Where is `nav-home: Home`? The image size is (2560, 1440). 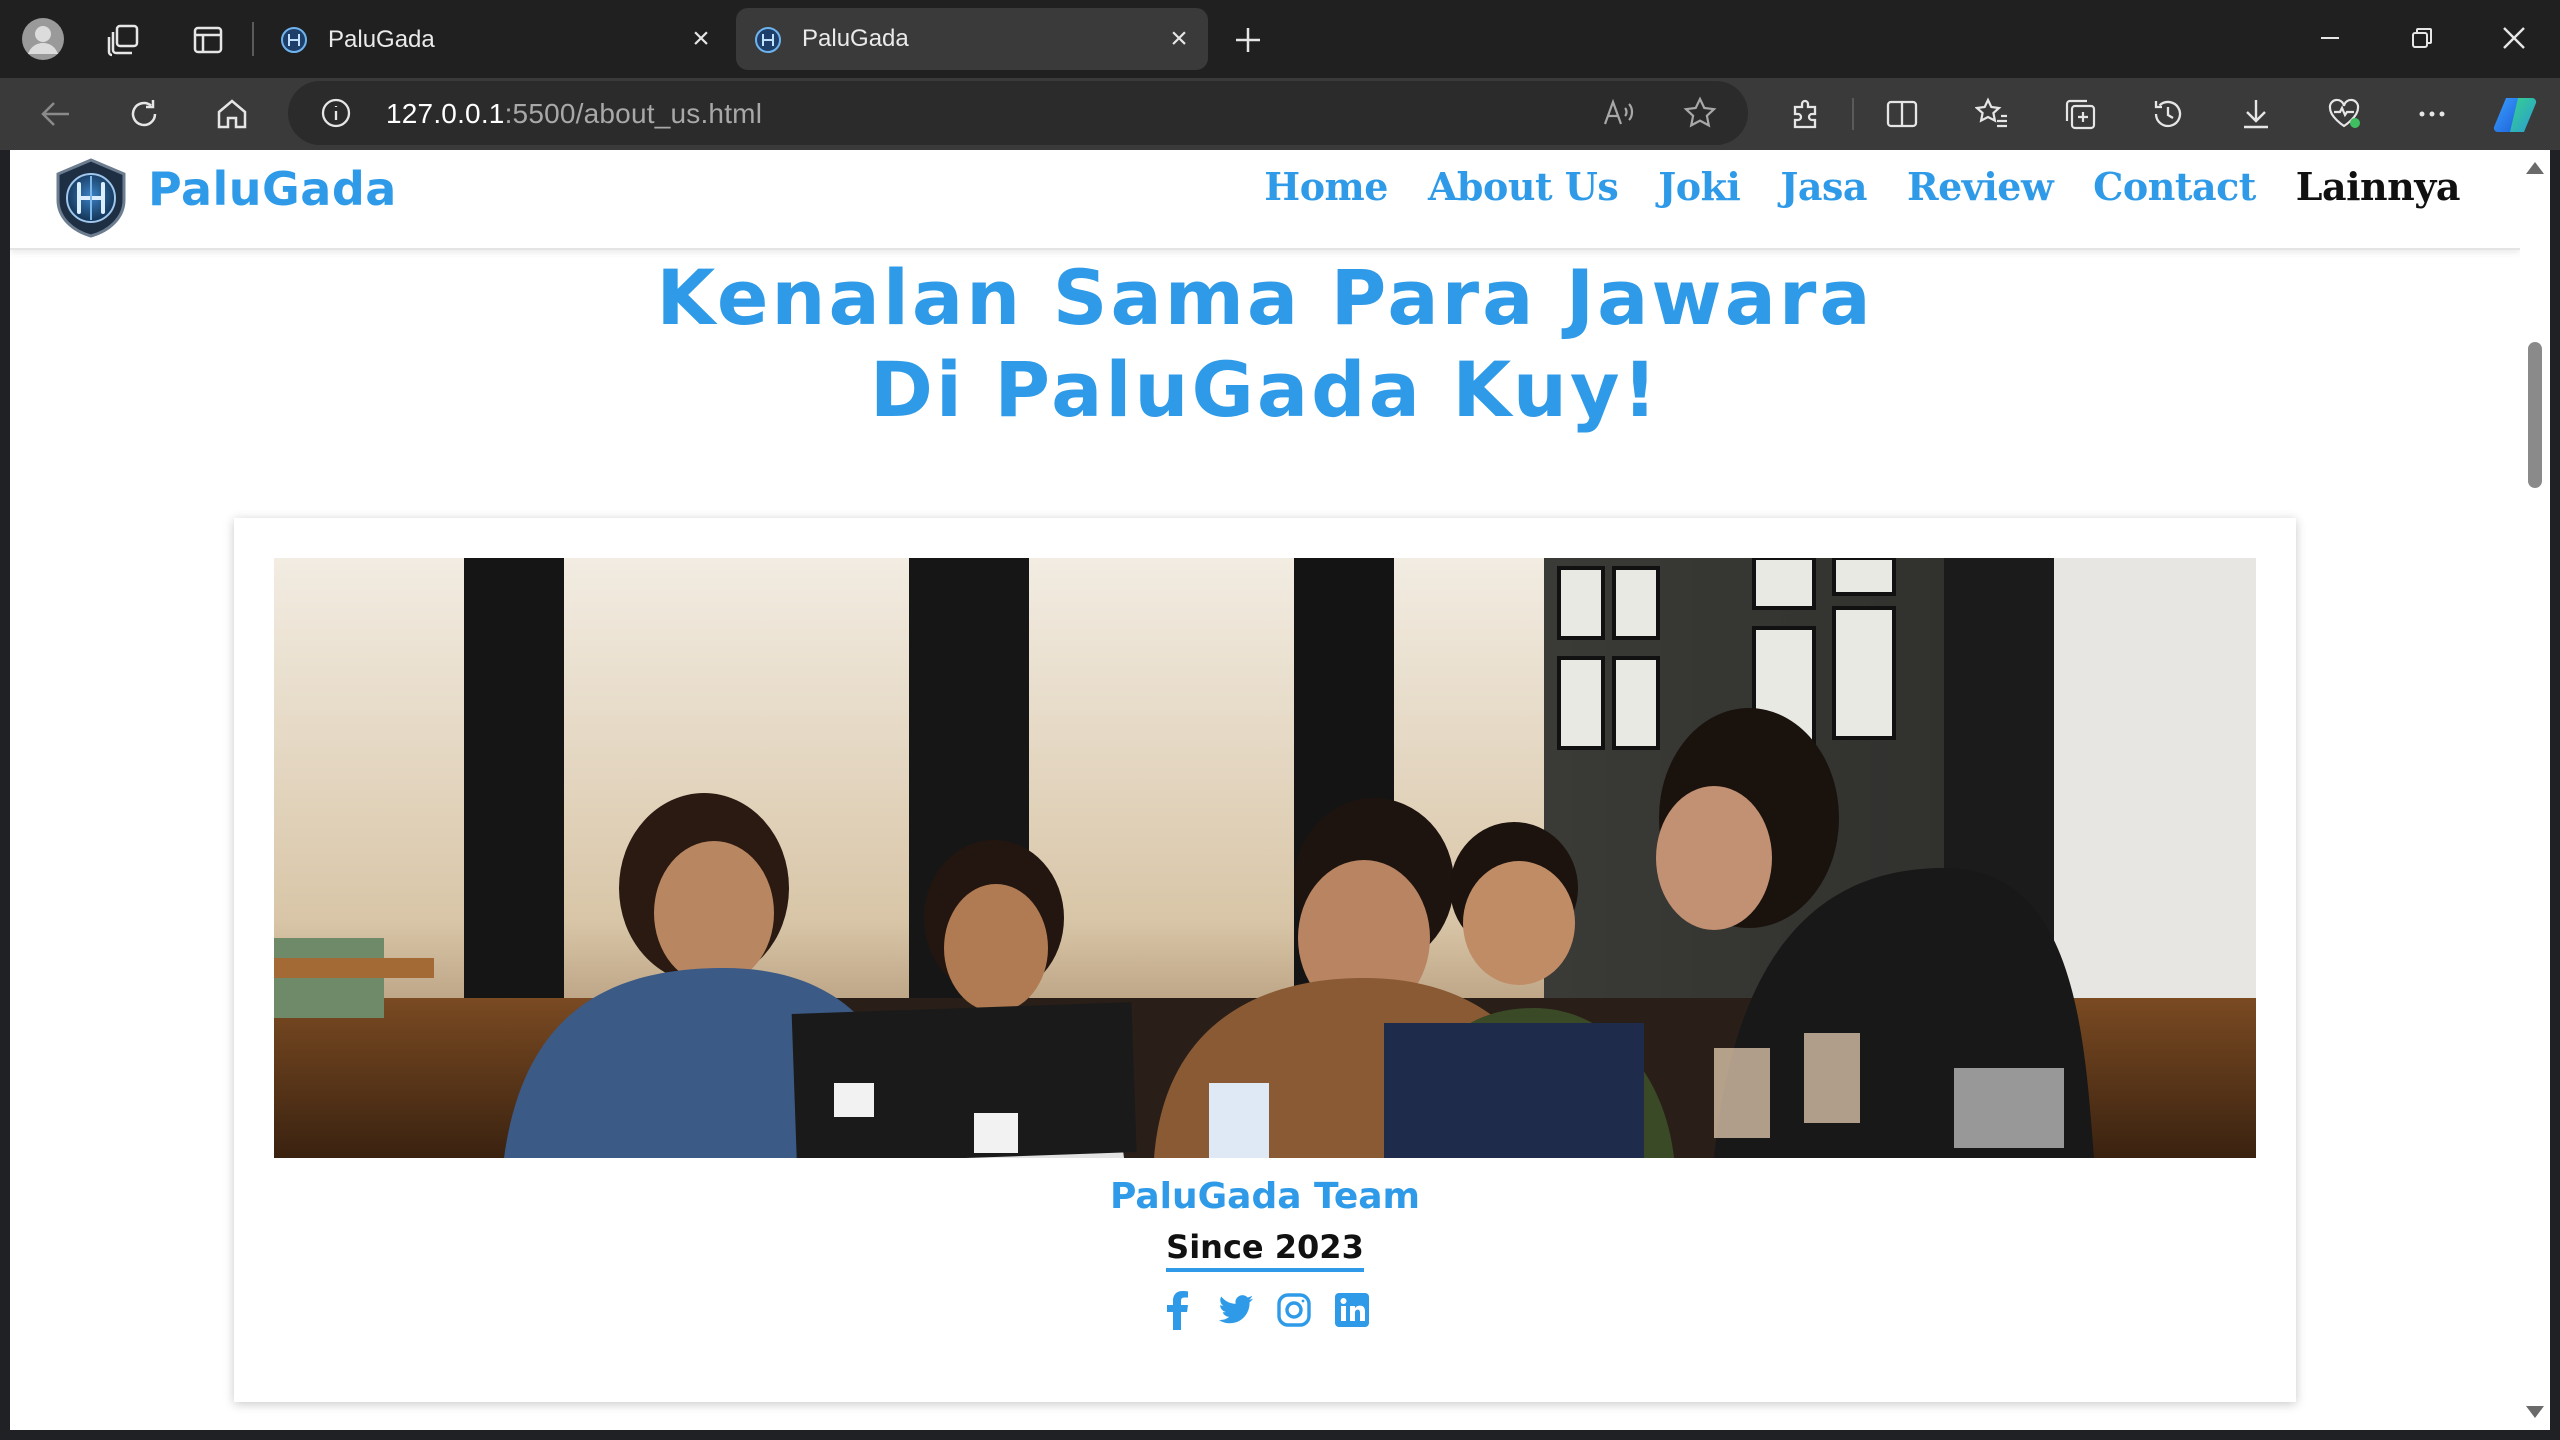 nav-home: Home is located at coordinates (1326, 186).